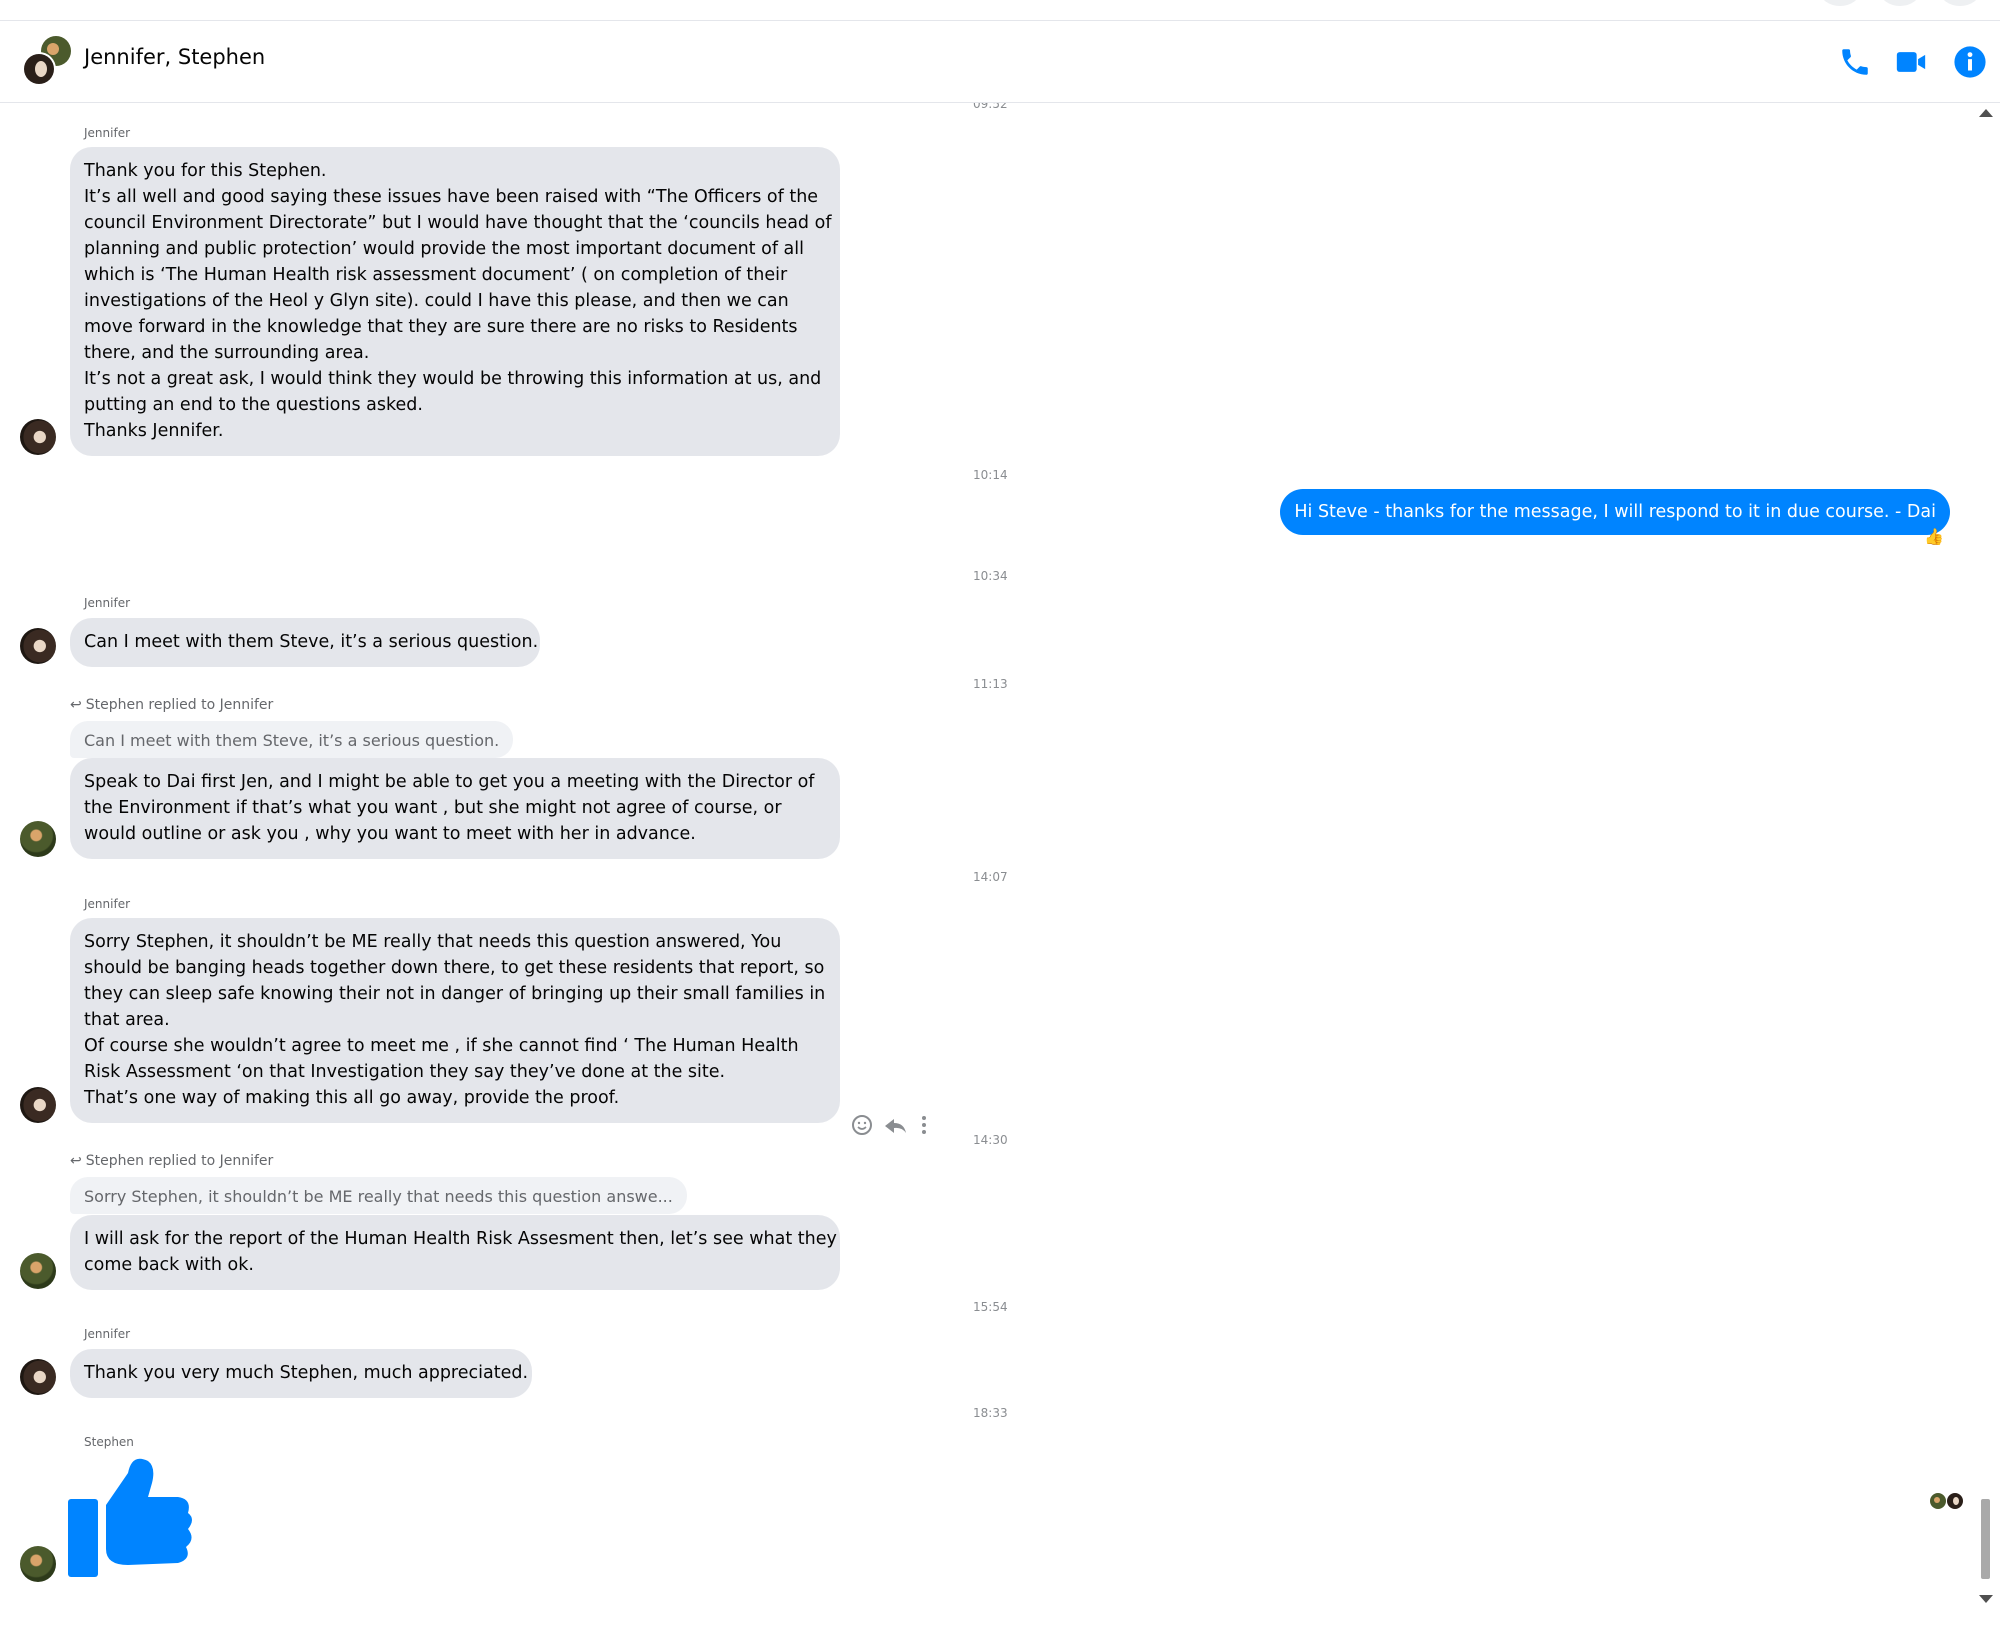 The image size is (2000, 1630). Describe the element at coordinates (990, 576) in the screenshot. I see `timestamp: 10:34` at that location.